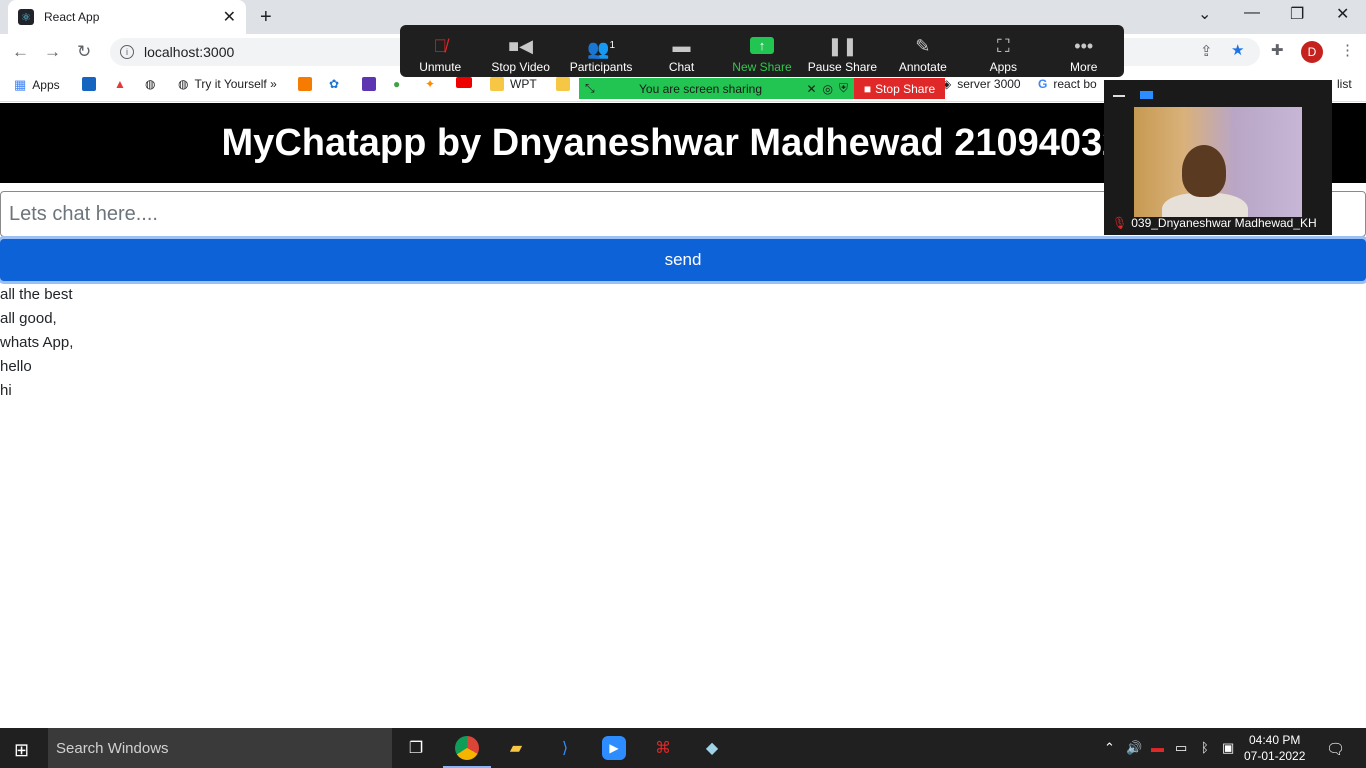 This screenshot has height=768, width=1366. I want to click on google-icon: G, so click(1043, 84).